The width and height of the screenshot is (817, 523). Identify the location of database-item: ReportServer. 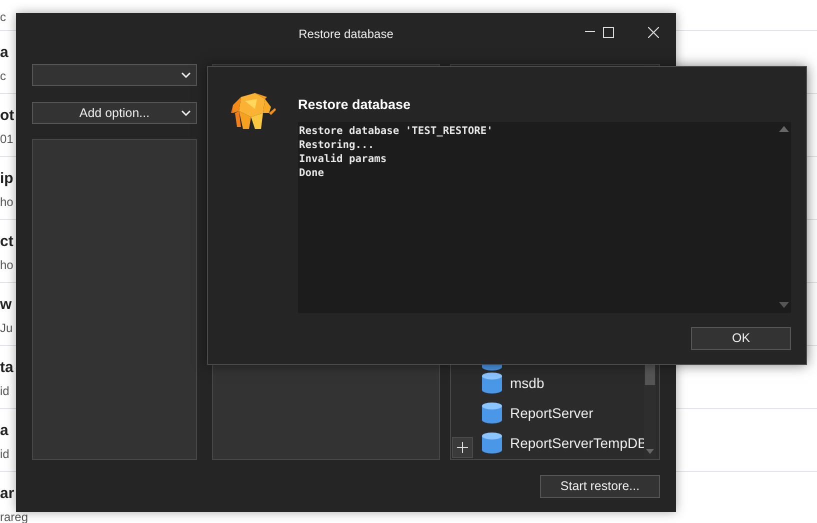
(555, 413).